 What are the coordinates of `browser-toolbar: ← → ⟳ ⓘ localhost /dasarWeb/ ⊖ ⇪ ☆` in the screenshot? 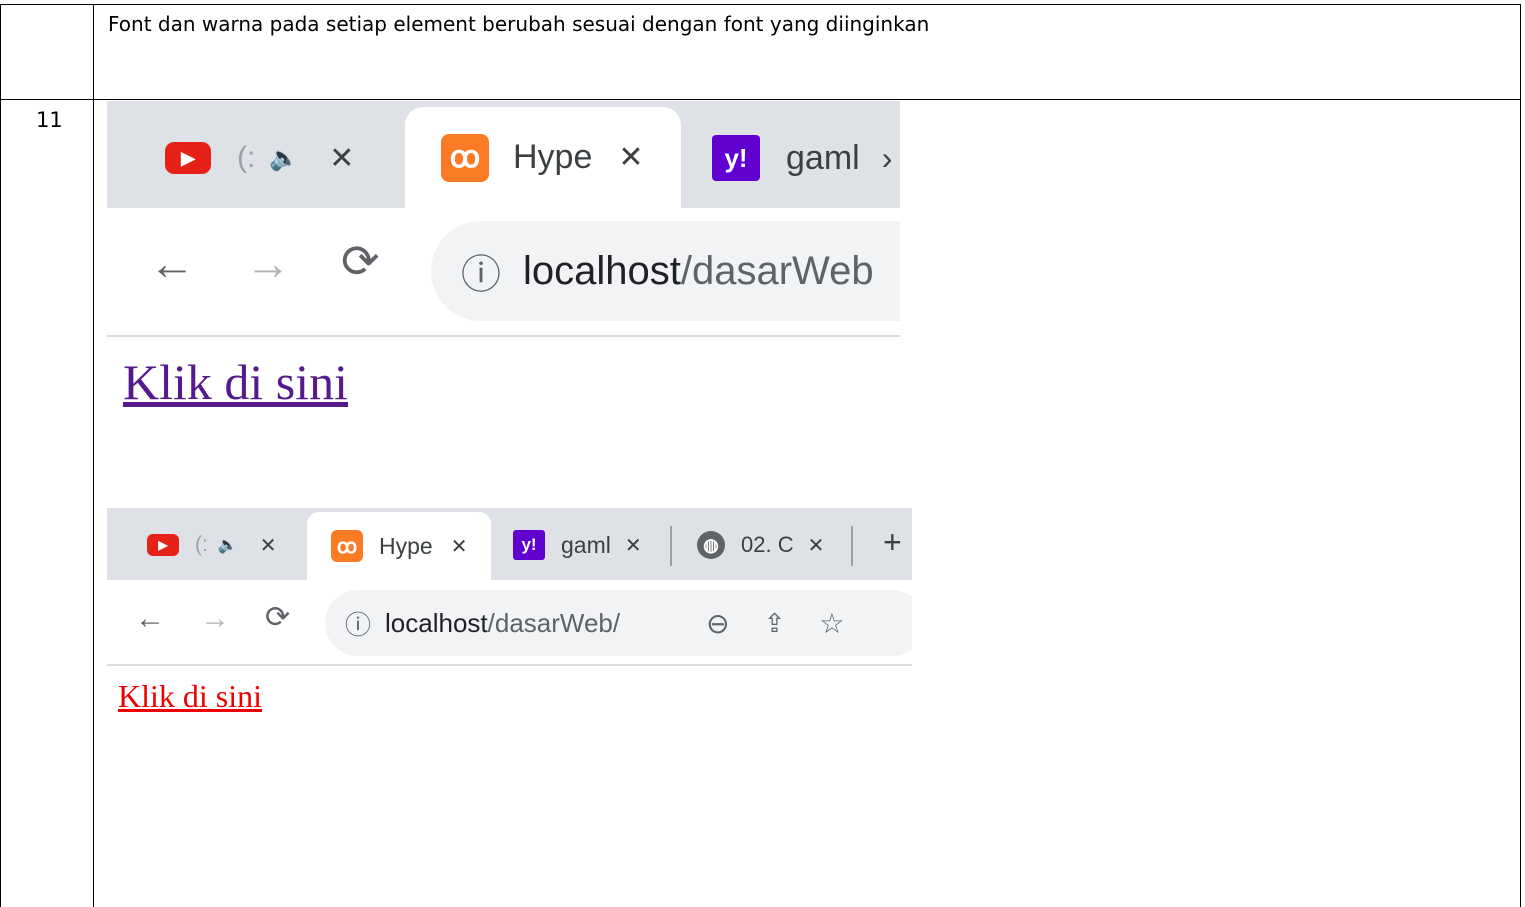 It's located at (509, 623).